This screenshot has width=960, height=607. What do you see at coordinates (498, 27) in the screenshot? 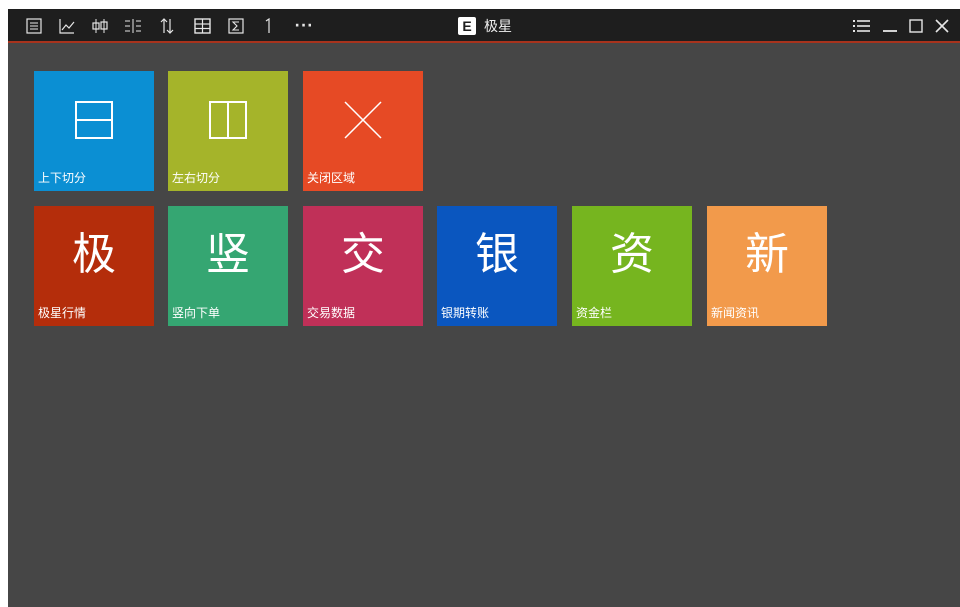
I see `app-name: 极星` at bounding box center [498, 27].